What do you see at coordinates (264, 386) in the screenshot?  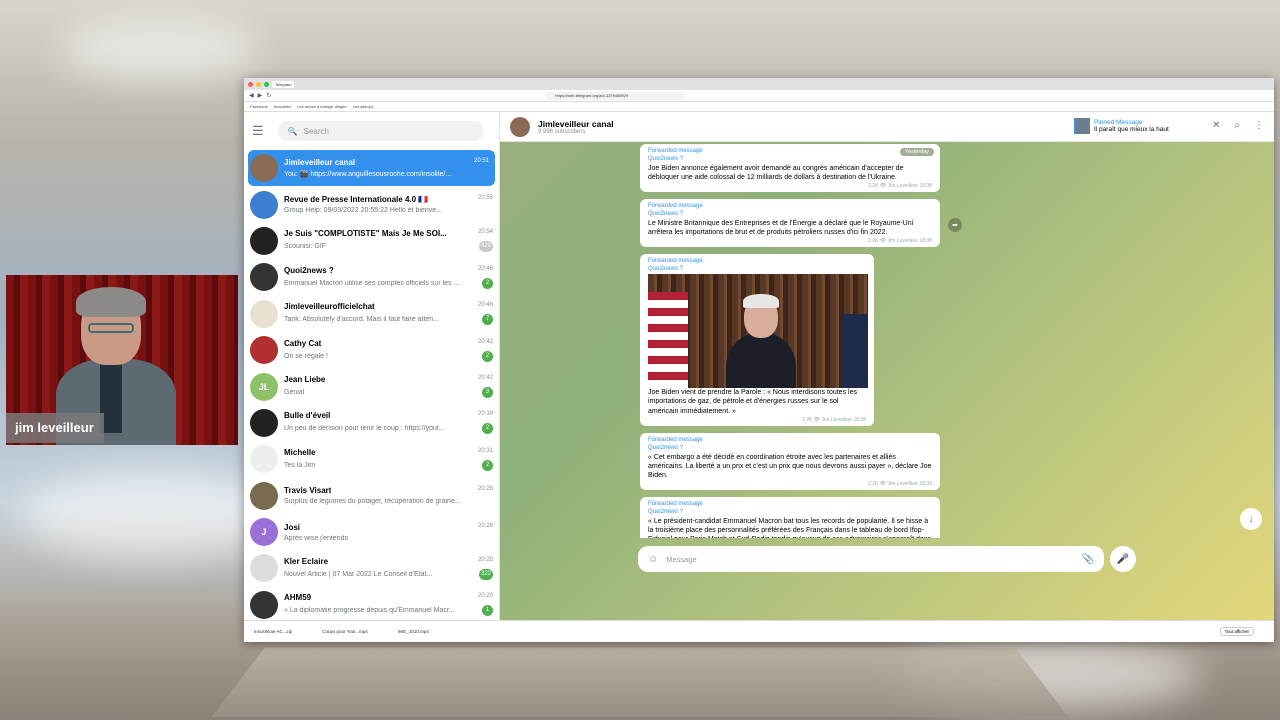 I see `avatar: JL` at bounding box center [264, 386].